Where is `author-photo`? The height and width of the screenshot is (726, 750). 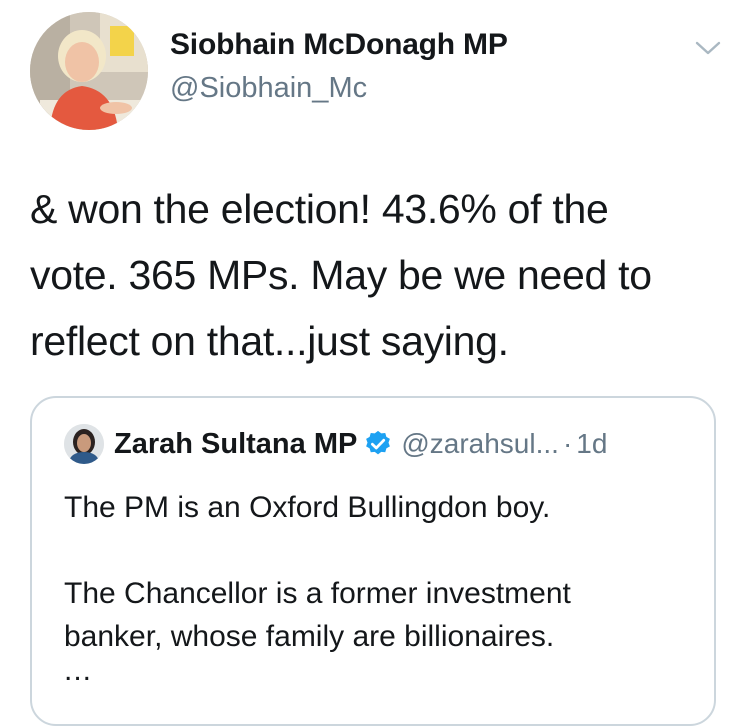 author-photo is located at coordinates (89, 71).